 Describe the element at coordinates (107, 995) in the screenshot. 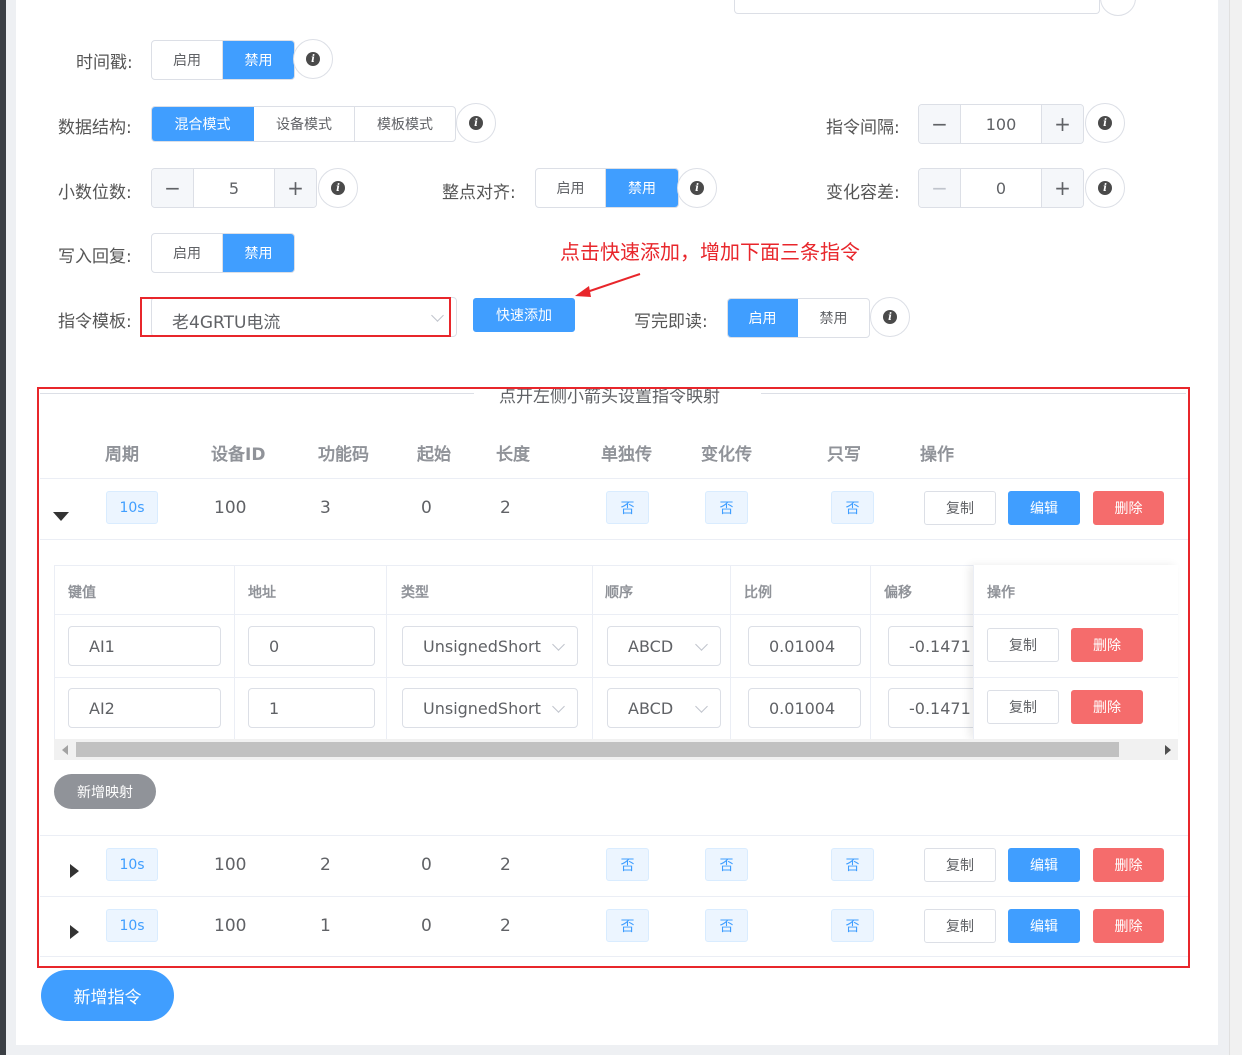

I see `add-command-button: 新增指令` at that location.